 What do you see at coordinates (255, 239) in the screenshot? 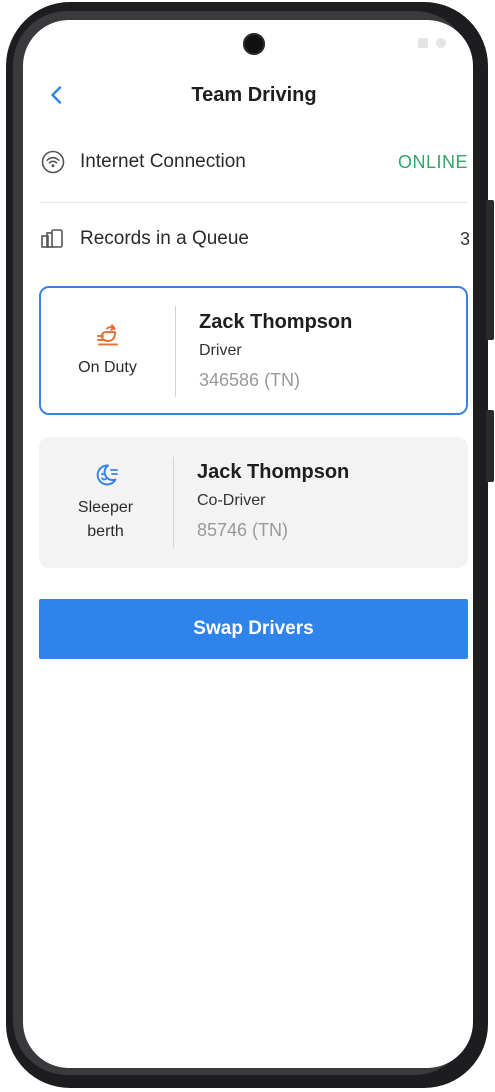
I see `records-queue-row: Records in a Queue 3` at bounding box center [255, 239].